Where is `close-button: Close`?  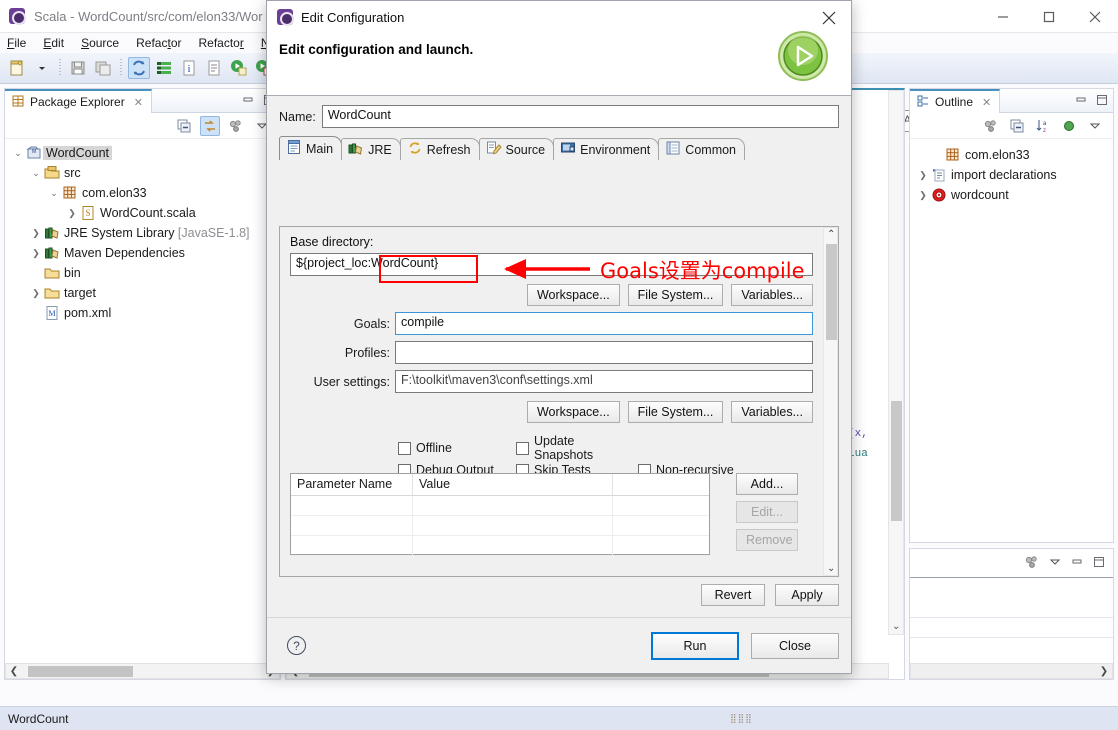 close-button: Close is located at coordinates (795, 645).